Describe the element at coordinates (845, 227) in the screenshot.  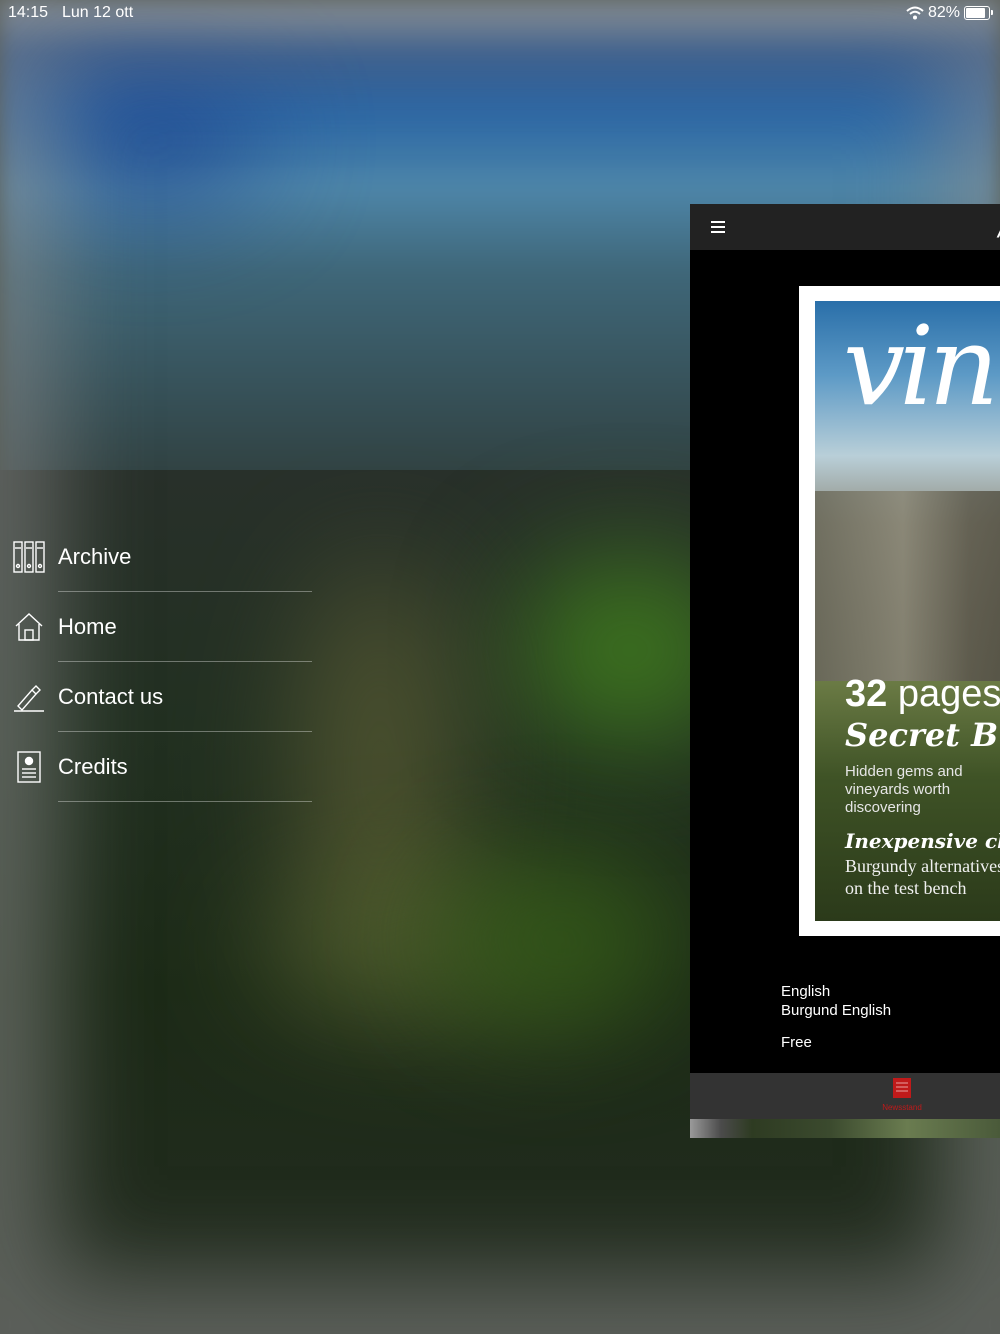
I see `preview-top-bar: /` at that location.